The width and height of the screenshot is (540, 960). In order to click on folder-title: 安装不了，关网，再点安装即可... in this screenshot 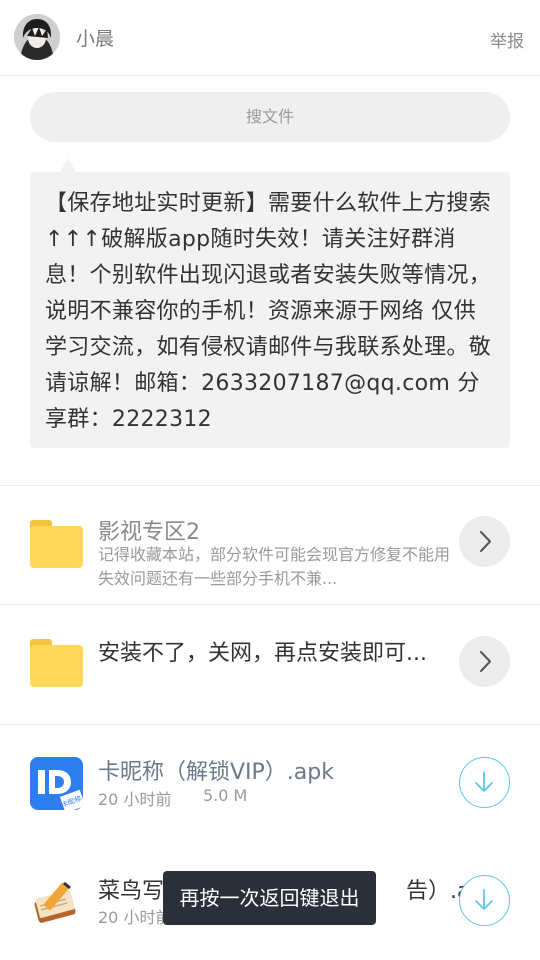, I will do `click(262, 653)`.